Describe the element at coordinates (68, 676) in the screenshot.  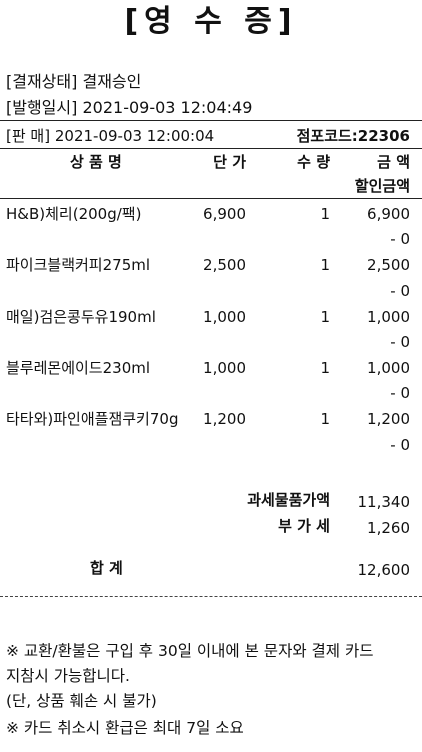
I see `notice-line-2: 지참시 가능합니다.` at that location.